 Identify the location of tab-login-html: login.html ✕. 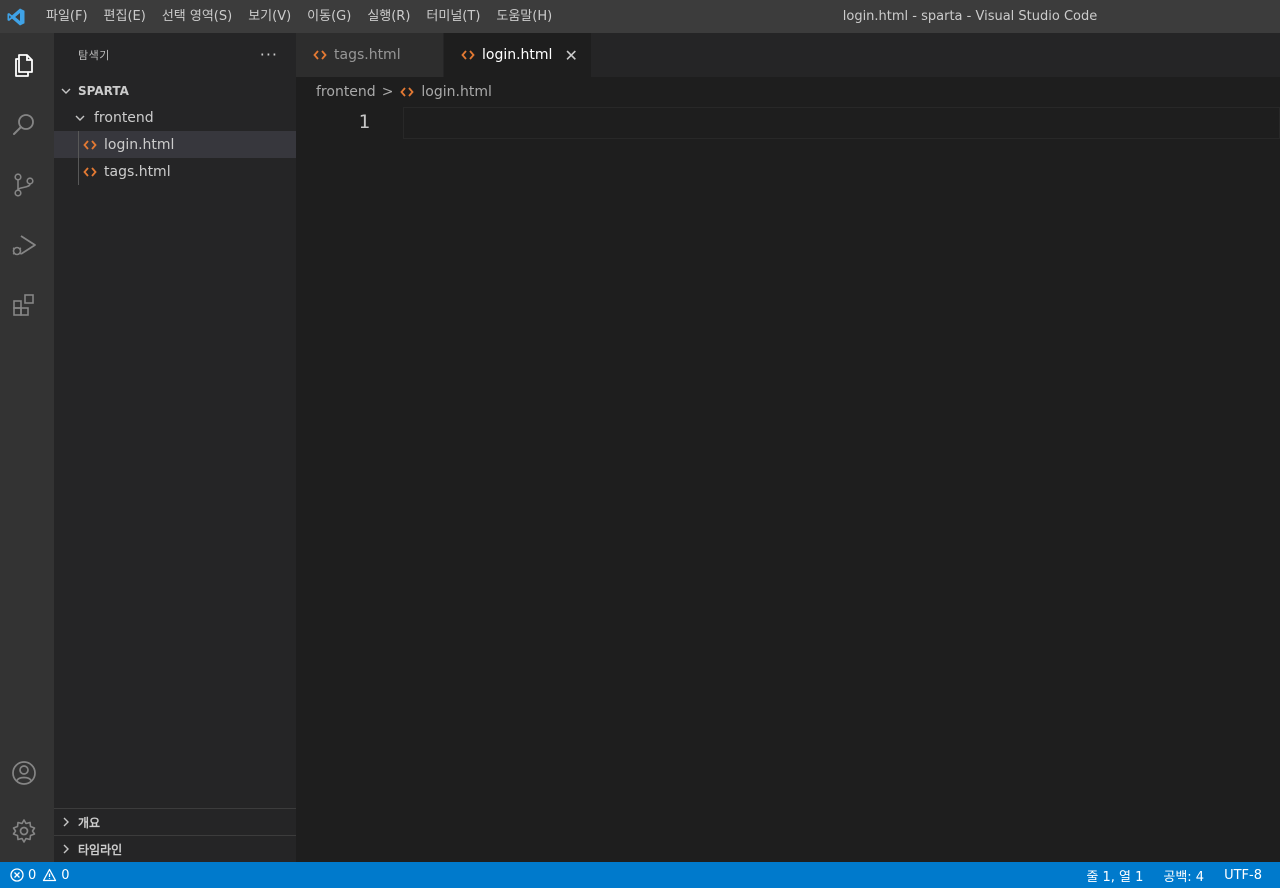
(518, 55).